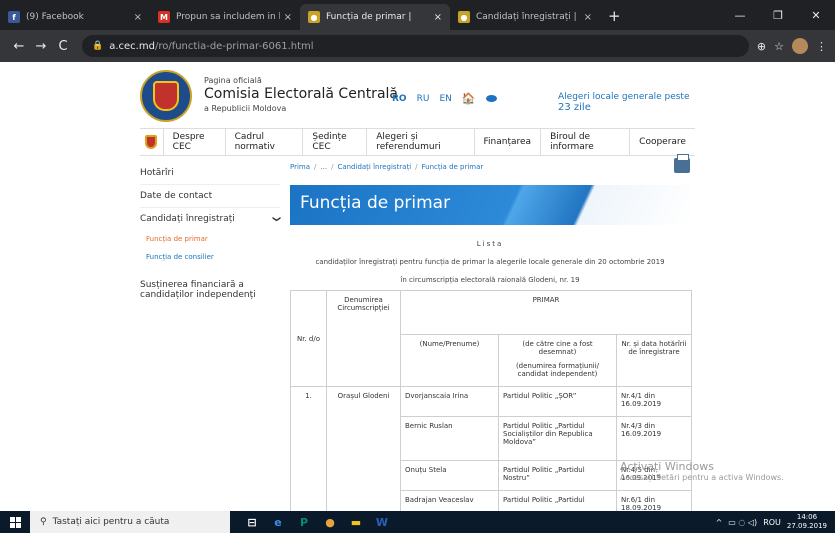 Image resolution: width=835 pixels, height=533 pixels. What do you see at coordinates (761, 46) in the screenshot?
I see `zoom-icon: ⊕` at bounding box center [761, 46].